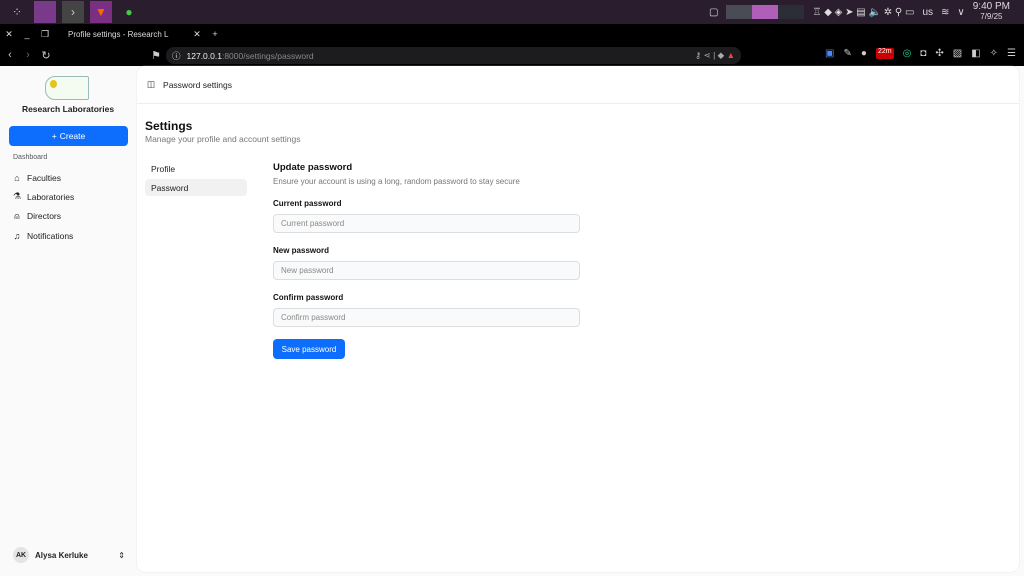  What do you see at coordinates (51, 196) in the screenshot?
I see `sidebar-item-label: Laboratories` at bounding box center [51, 196].